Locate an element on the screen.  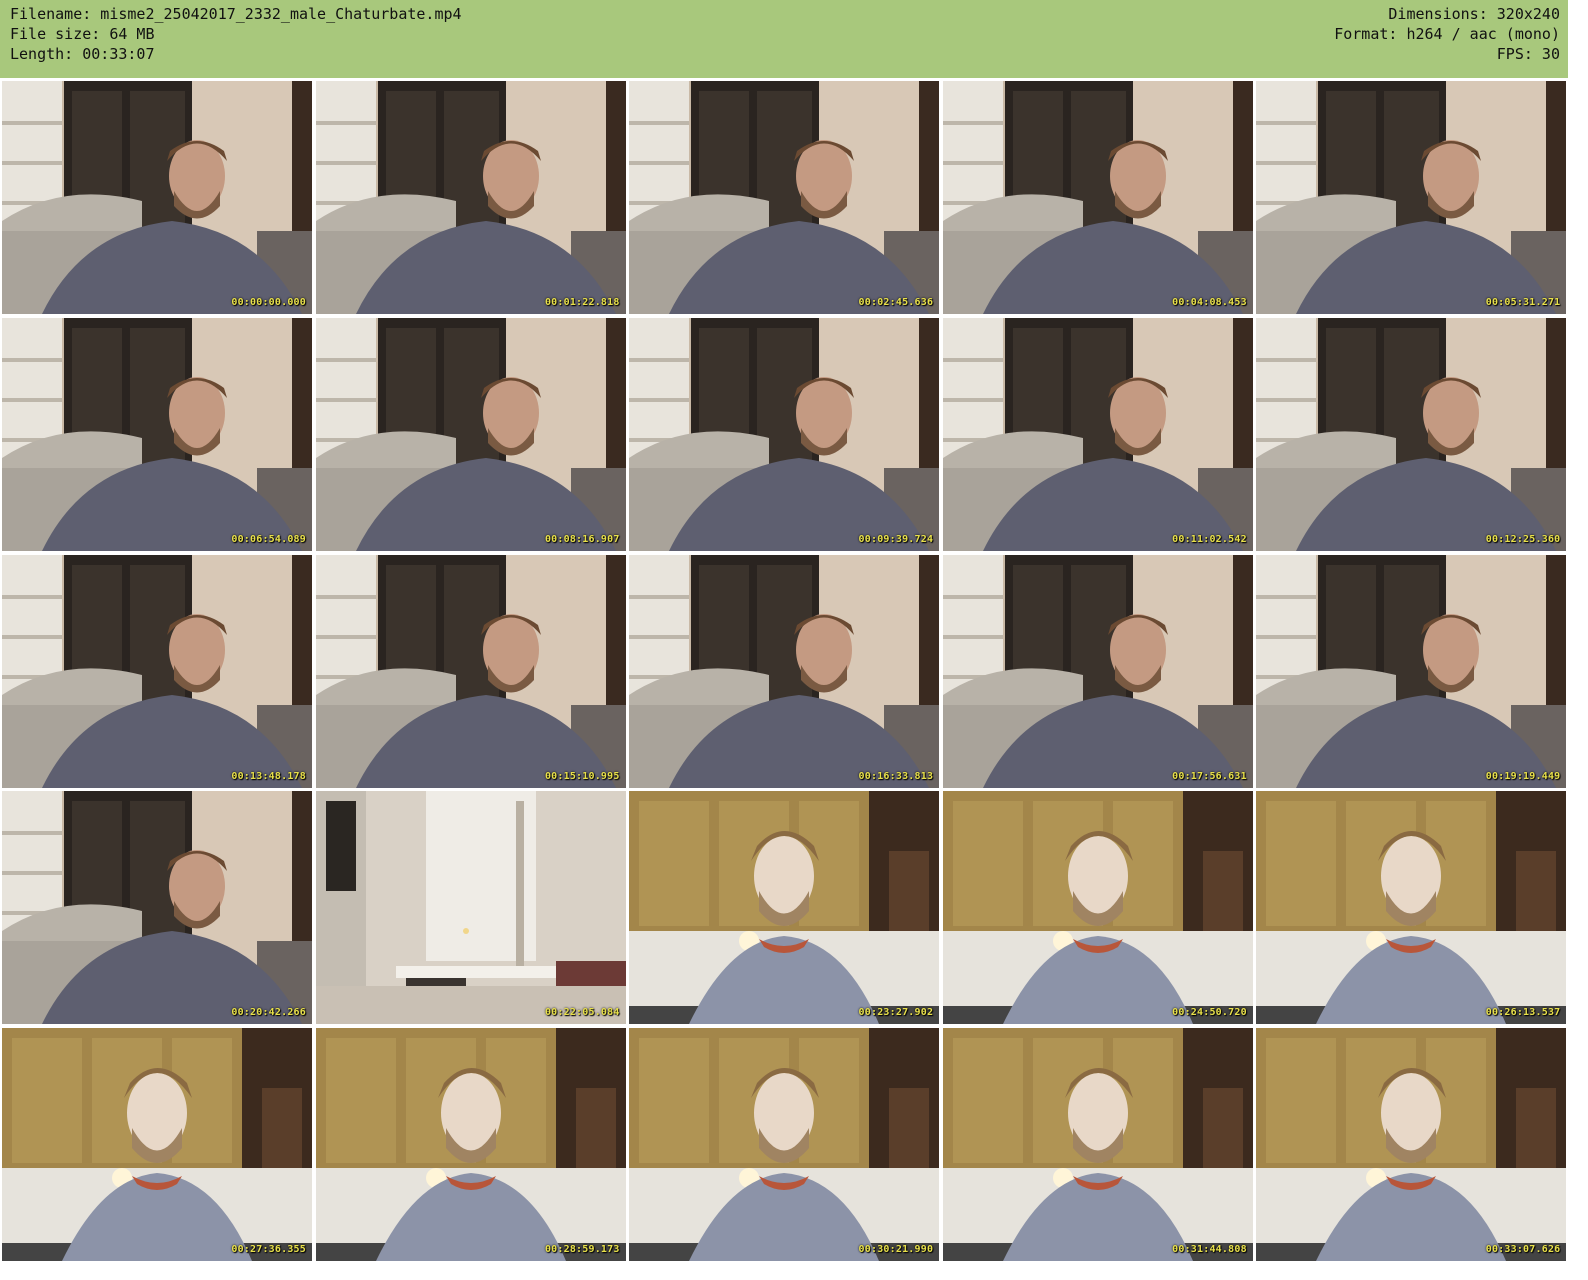
video-thumbnail: 00:33:07.626 is located at coordinates (1411, 1145).